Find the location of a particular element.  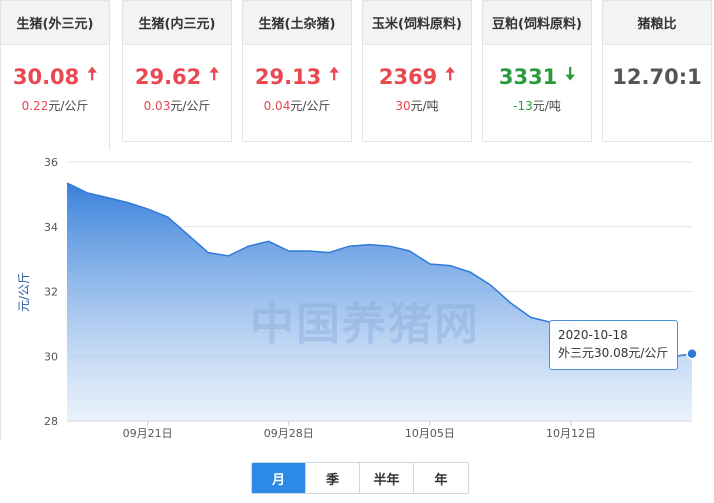

y-tick-label: 34 is located at coordinates (51, 227).